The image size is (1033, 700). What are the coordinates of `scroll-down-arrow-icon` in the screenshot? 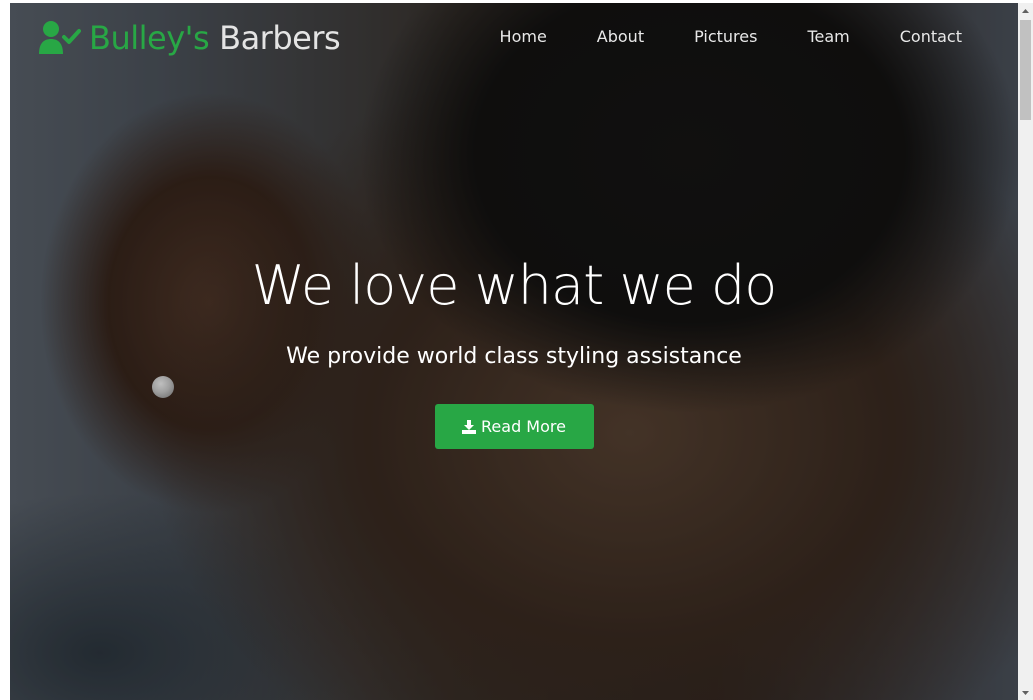 It's located at (1025, 692).